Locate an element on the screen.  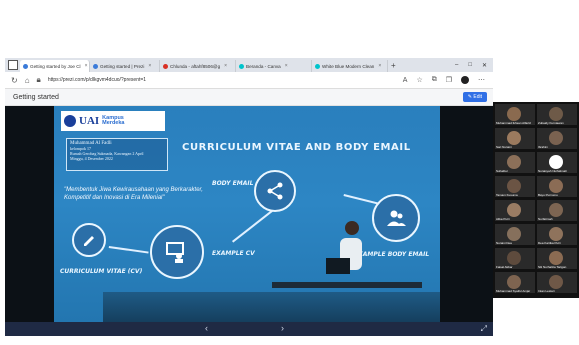
users-icon is located at coordinates (396, 218).